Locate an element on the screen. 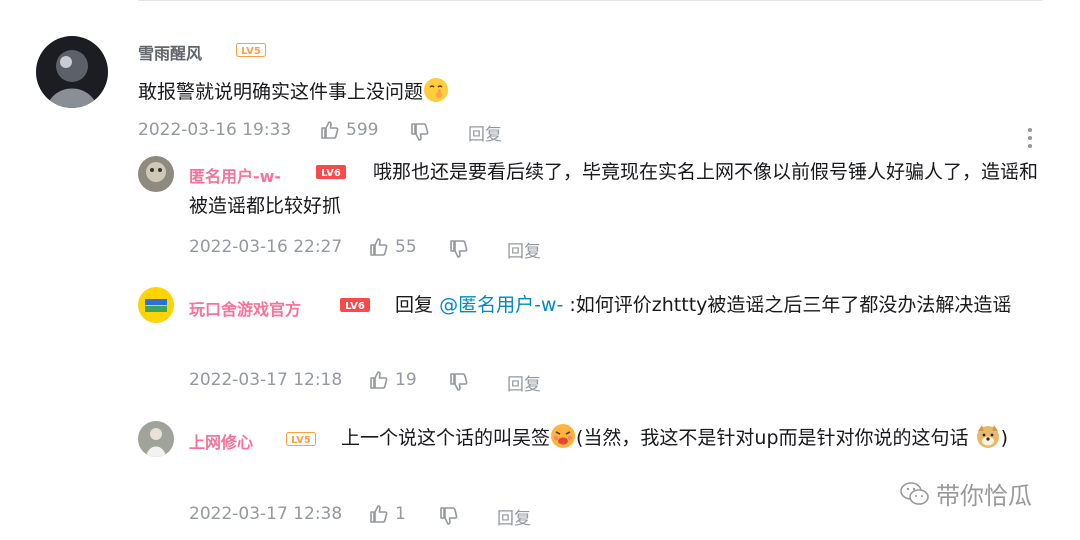  shush-emoji-icon is located at coordinates (436, 90).